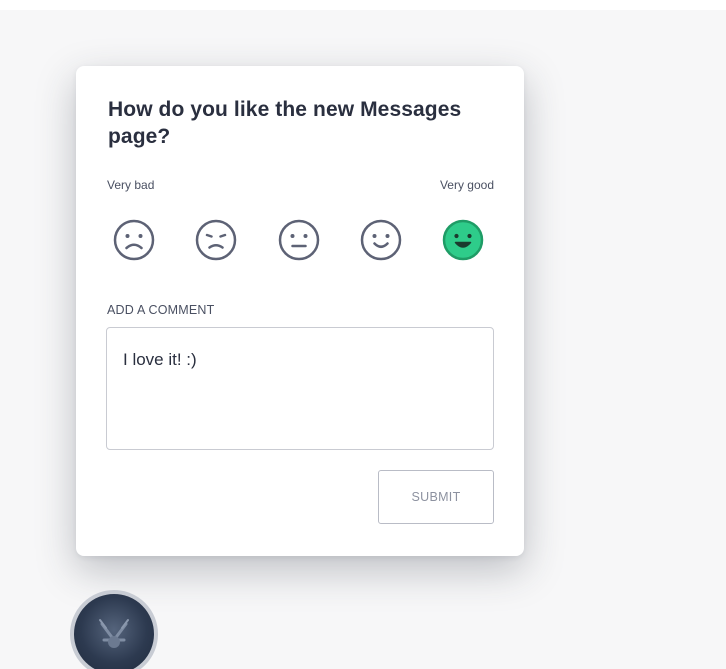 The image size is (726, 669). What do you see at coordinates (285, 123) in the screenshot?
I see `survey-title: How do you like the new Messages page?` at bounding box center [285, 123].